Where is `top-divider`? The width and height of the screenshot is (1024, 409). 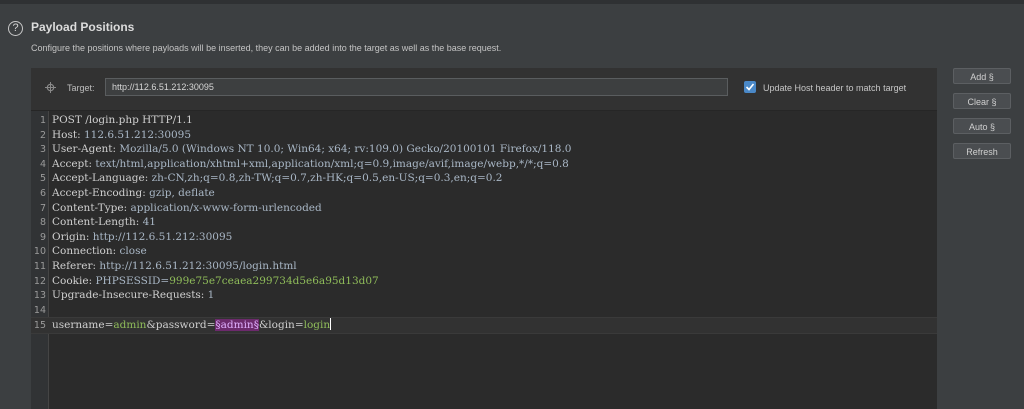 top-divider is located at coordinates (512, 2).